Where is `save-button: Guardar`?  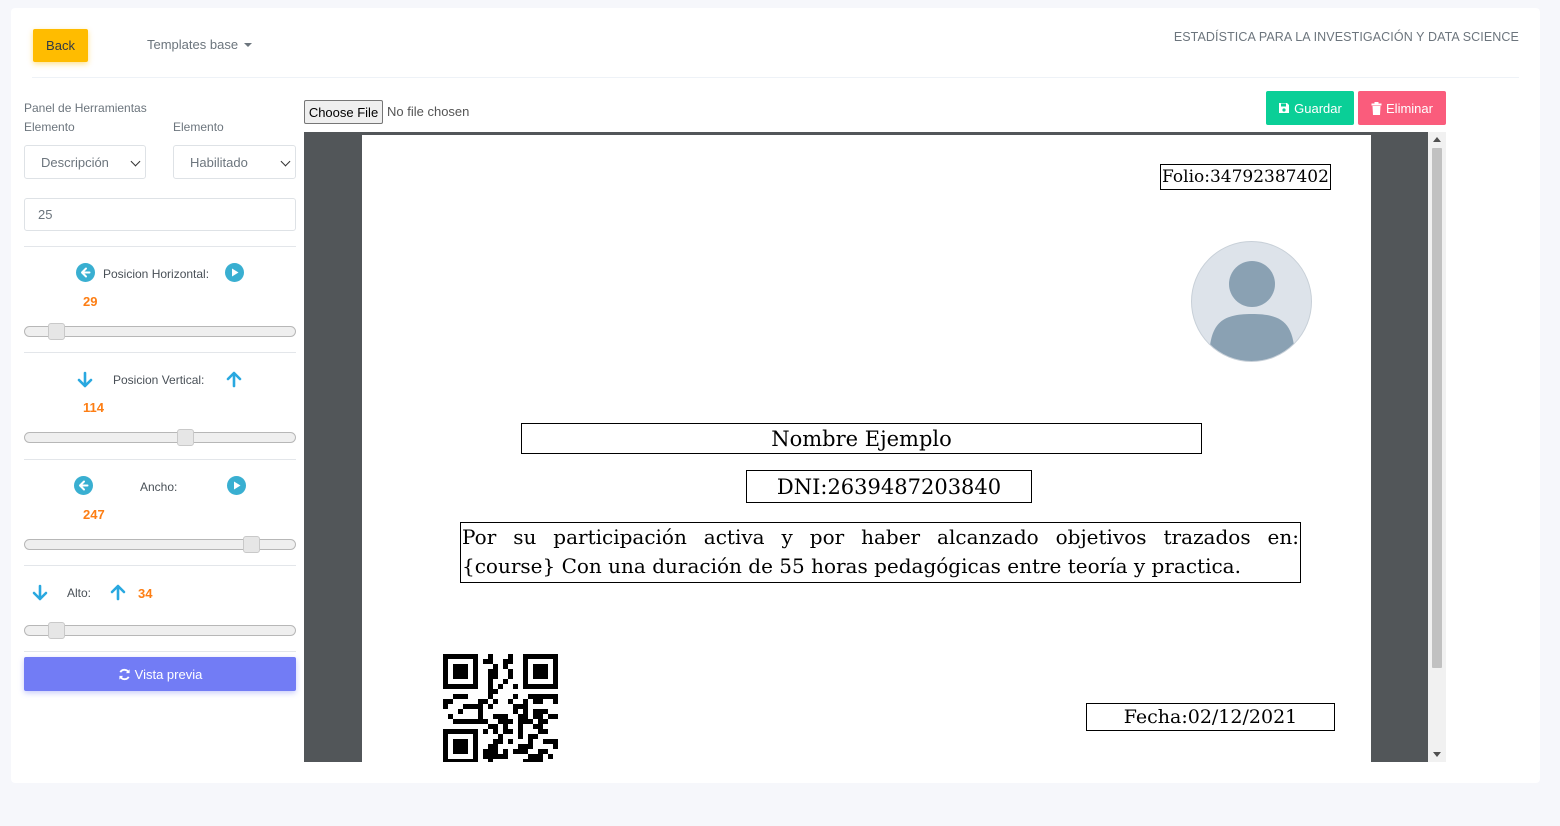 save-button: Guardar is located at coordinates (1310, 108).